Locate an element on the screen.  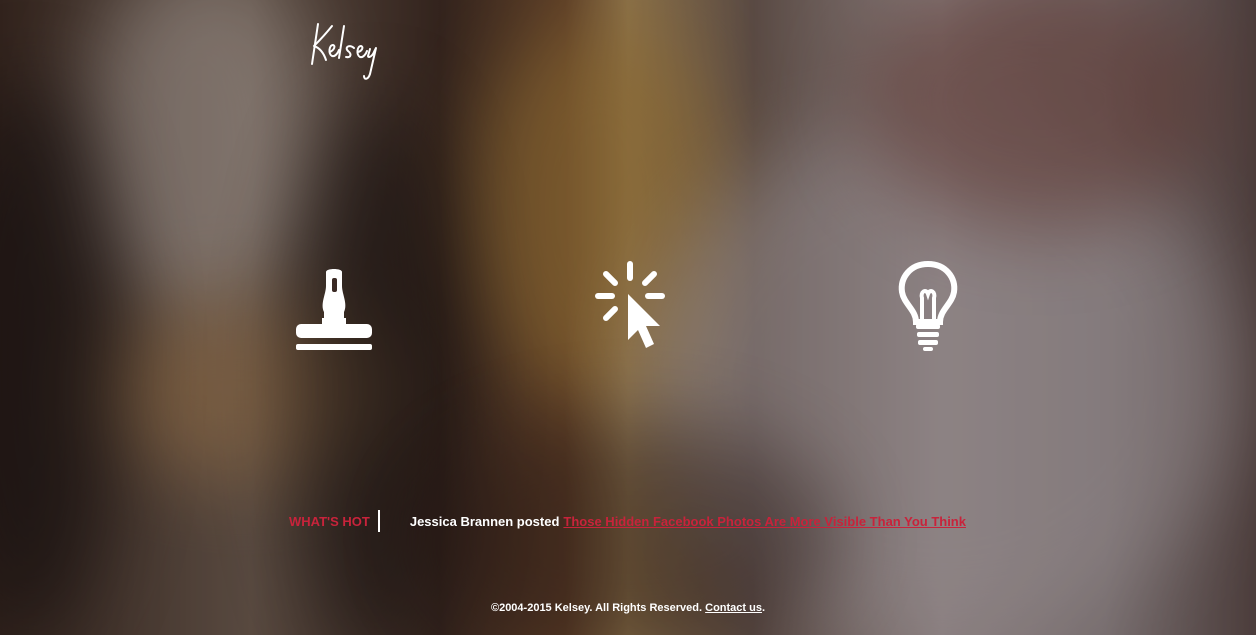
stamp-icon is located at coordinates (334, 312).